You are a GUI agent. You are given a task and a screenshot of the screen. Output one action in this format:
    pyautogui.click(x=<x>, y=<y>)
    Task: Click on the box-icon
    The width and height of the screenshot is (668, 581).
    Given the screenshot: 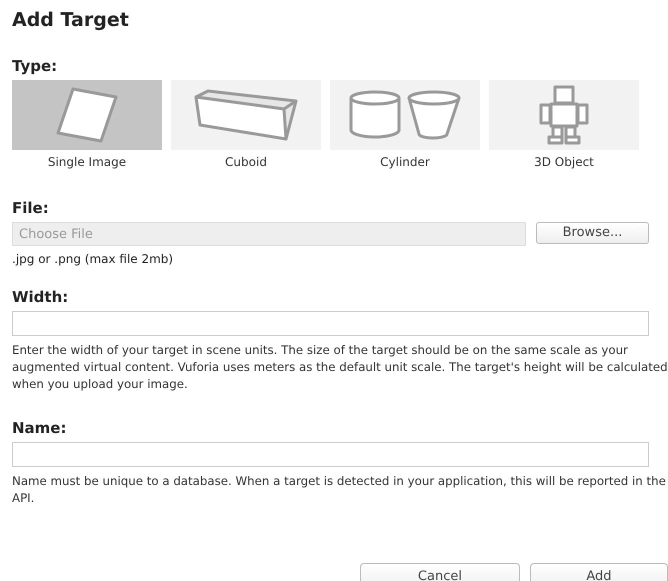 What is the action you would take?
    pyautogui.click(x=246, y=115)
    